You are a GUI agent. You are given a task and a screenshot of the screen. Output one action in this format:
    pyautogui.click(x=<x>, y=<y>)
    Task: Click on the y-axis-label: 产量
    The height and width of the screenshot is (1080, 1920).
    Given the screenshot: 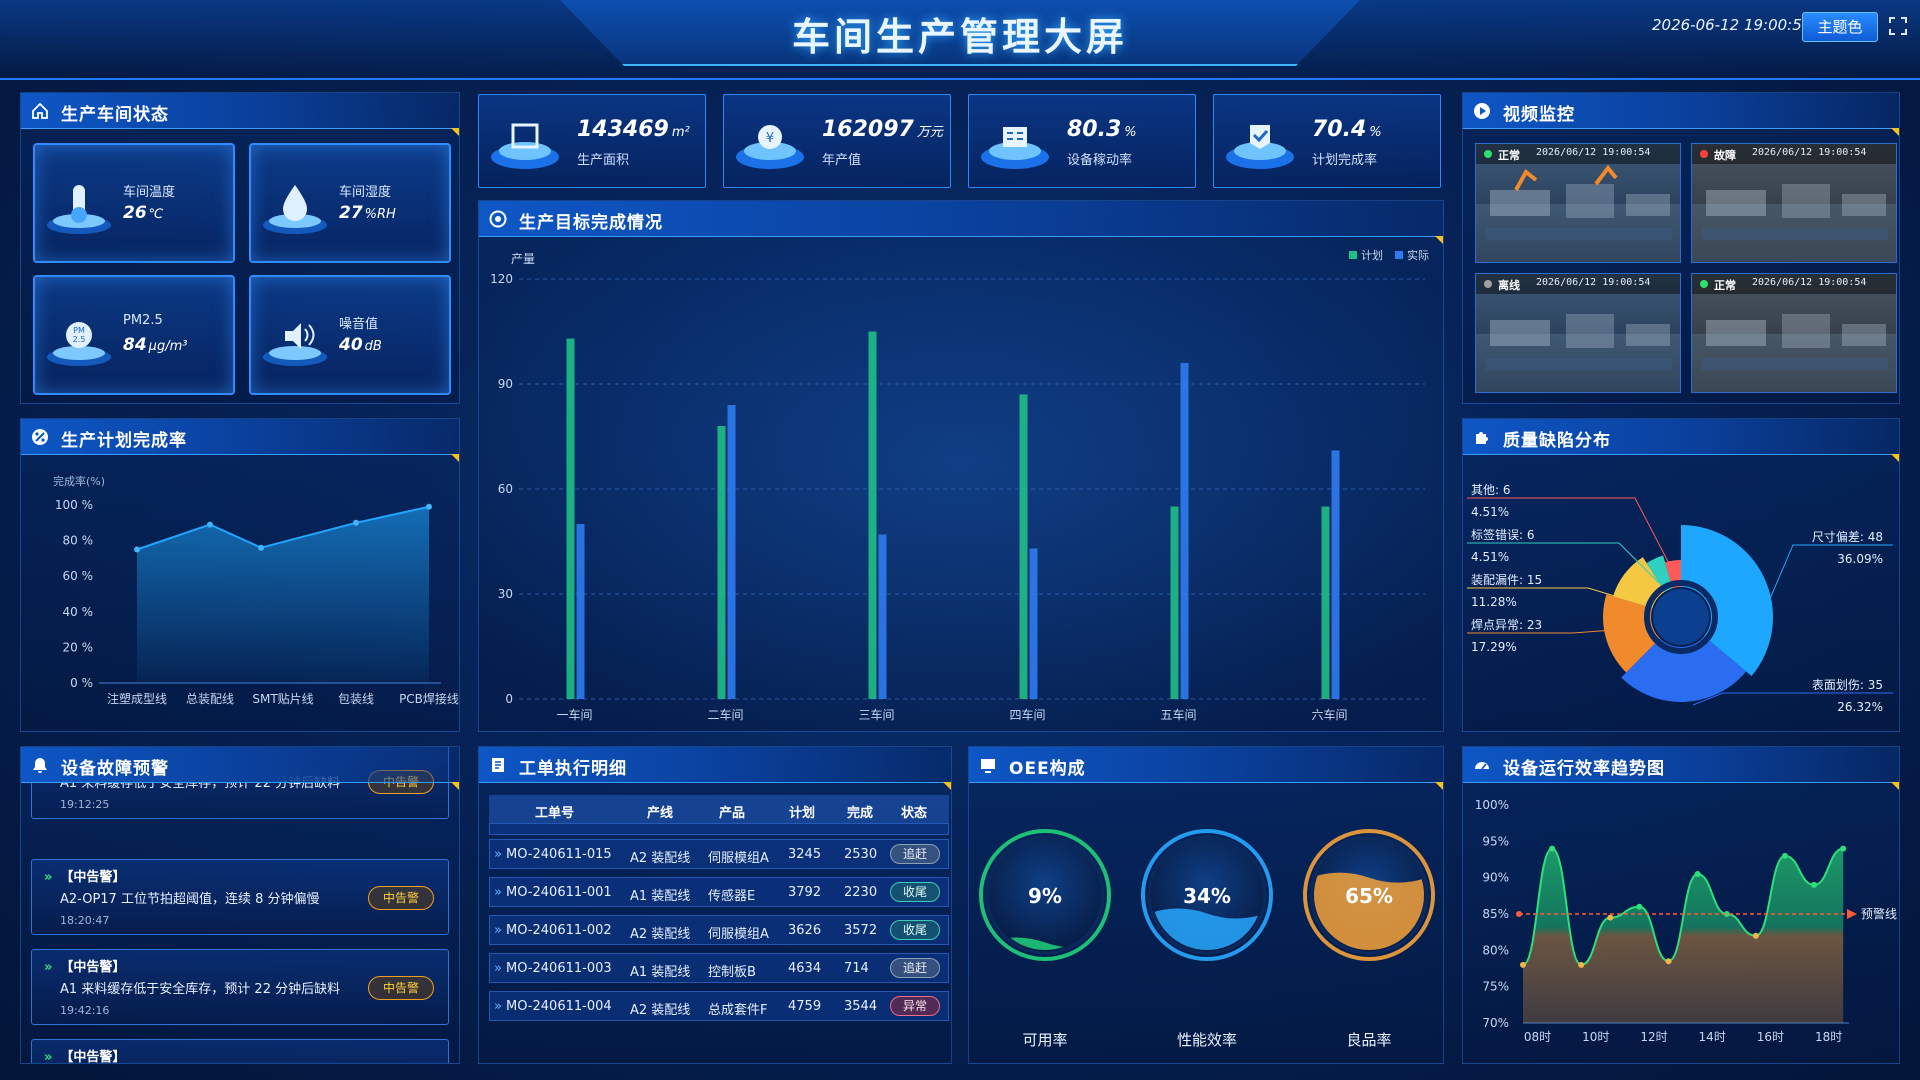 What is the action you would take?
    pyautogui.click(x=523, y=259)
    